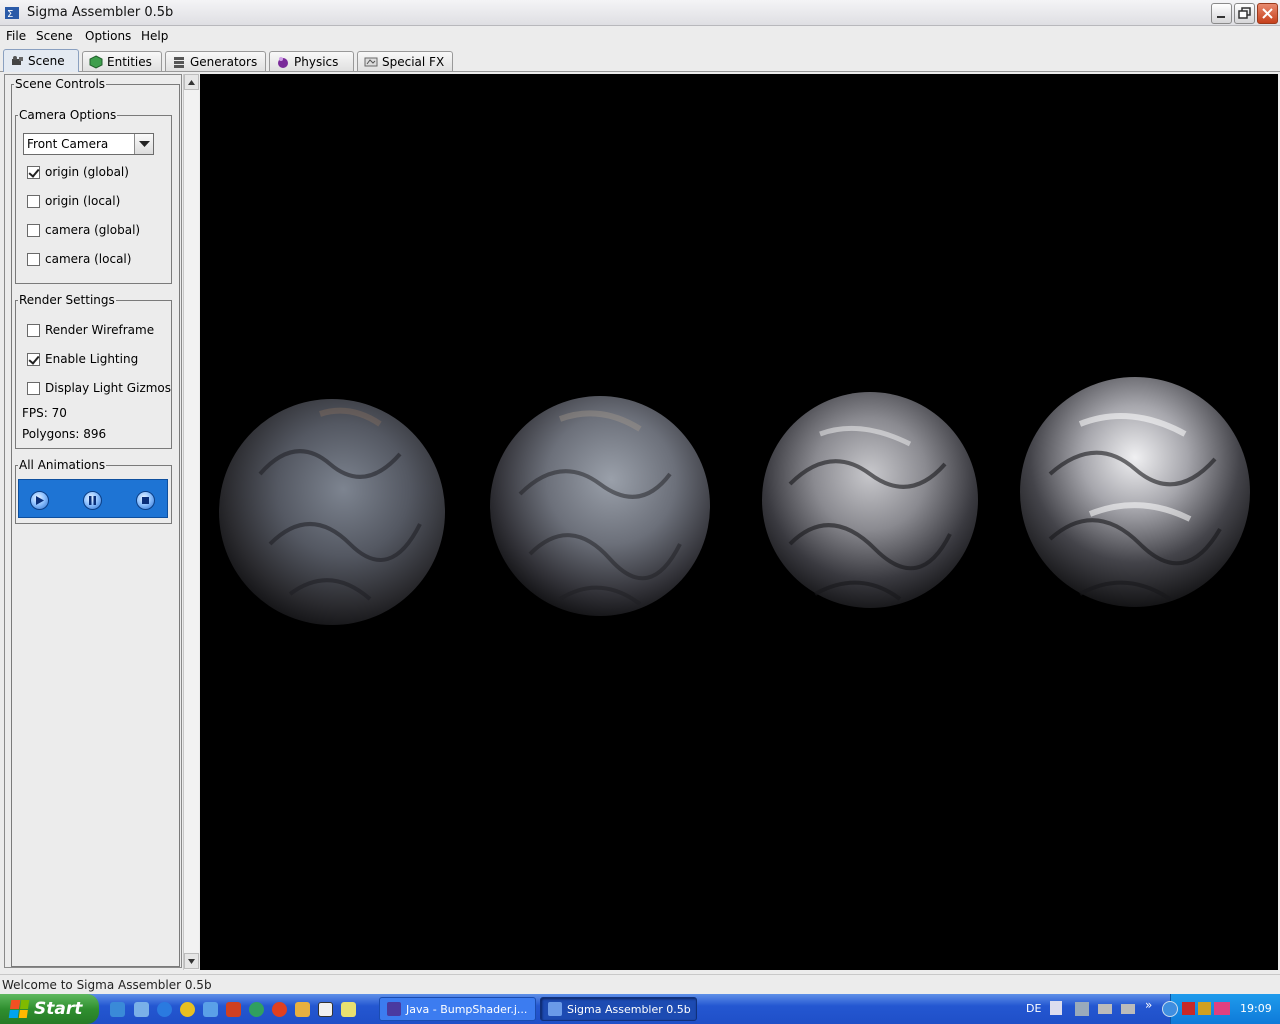  I want to click on quicklaunch-mail-icon, so click(210, 1009).